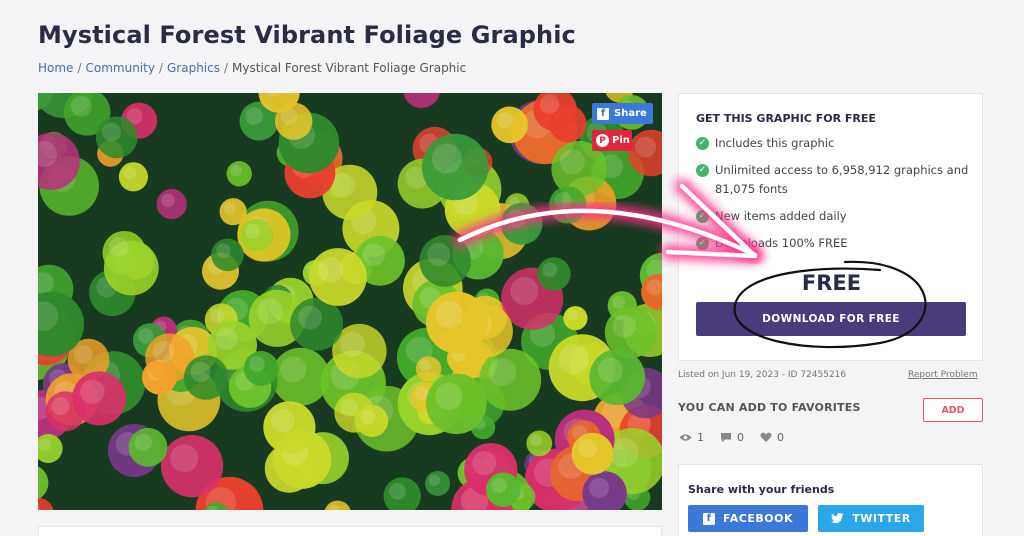  What do you see at coordinates (350, 531) in the screenshot?
I see `description-panel` at bounding box center [350, 531].